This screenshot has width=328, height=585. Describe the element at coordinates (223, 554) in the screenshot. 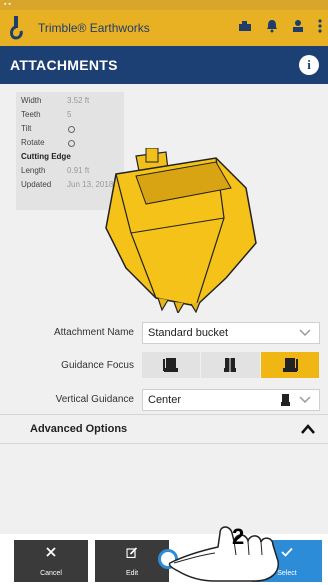

I see `pointing-hand-icon` at that location.